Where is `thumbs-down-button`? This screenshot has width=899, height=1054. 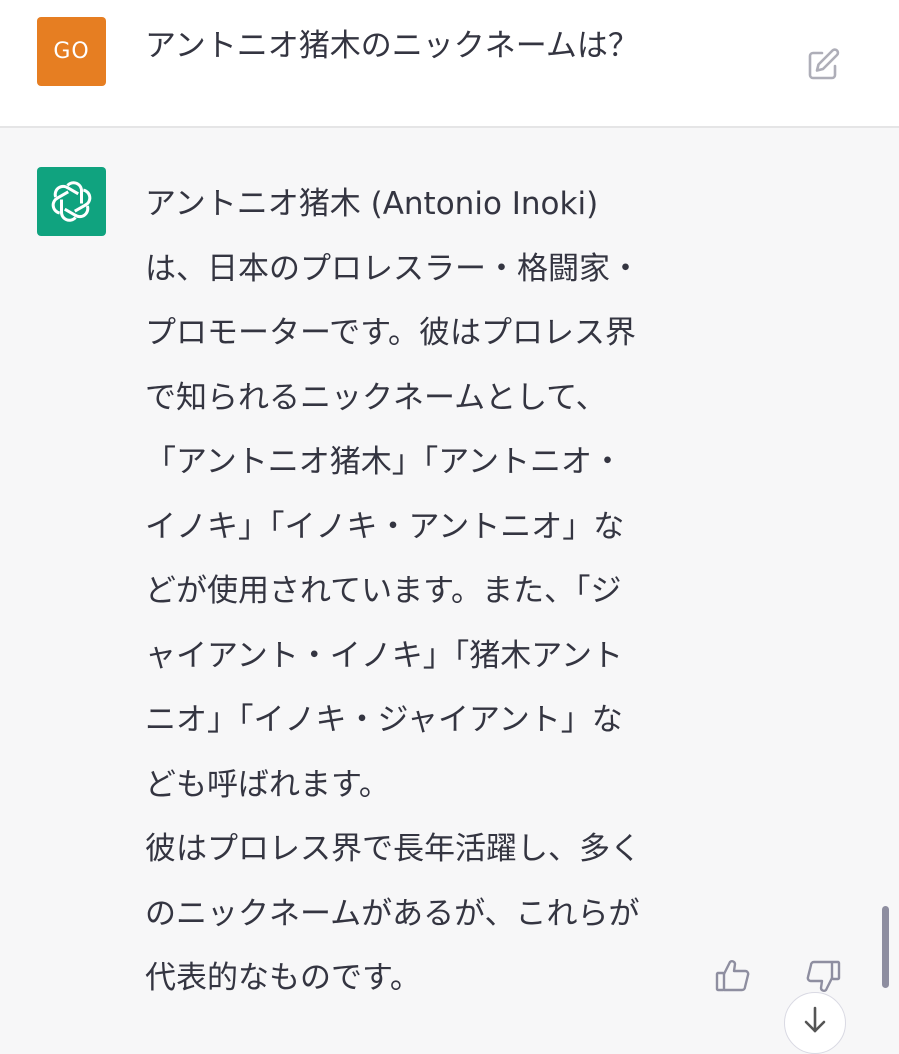 thumbs-down-button is located at coordinates (823, 976).